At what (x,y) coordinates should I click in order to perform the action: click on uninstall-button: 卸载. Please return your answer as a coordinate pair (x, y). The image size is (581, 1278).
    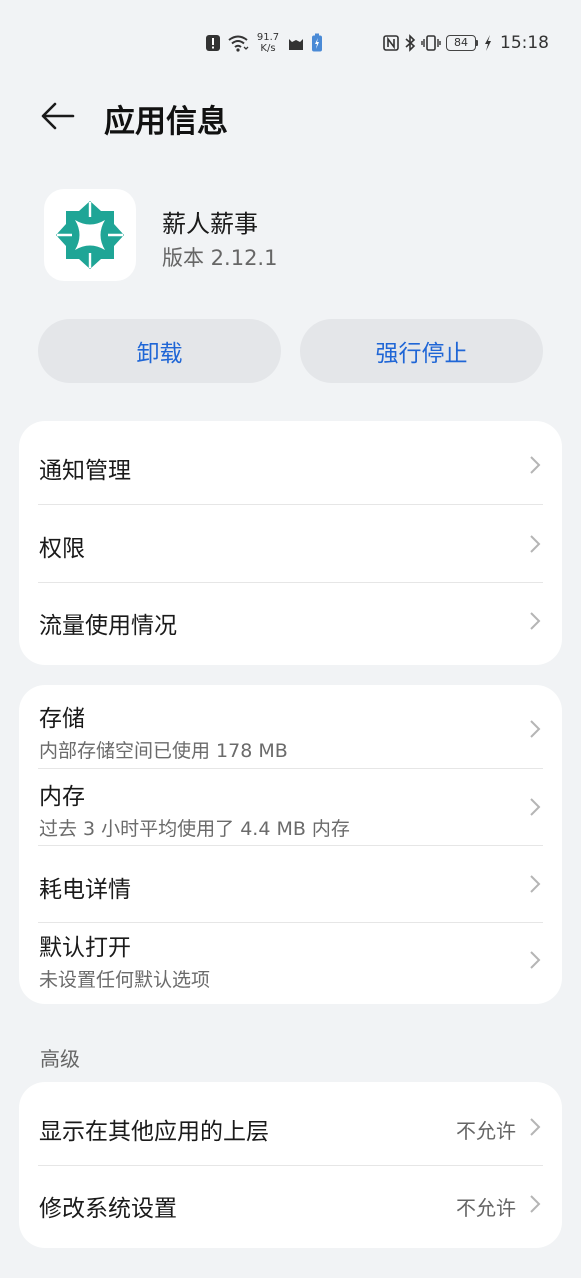
    Looking at the image, I should click on (159, 351).